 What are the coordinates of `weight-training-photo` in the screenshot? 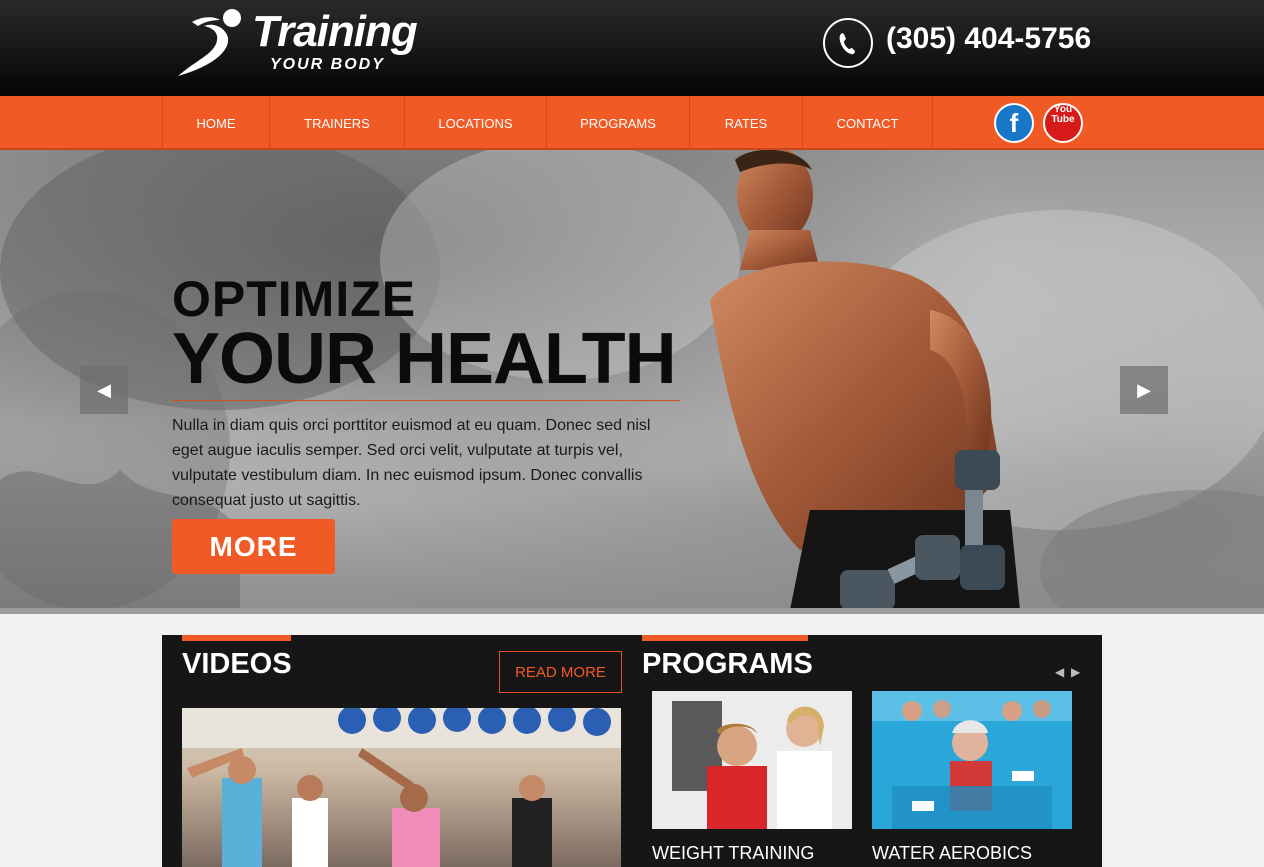 It's located at (752, 760).